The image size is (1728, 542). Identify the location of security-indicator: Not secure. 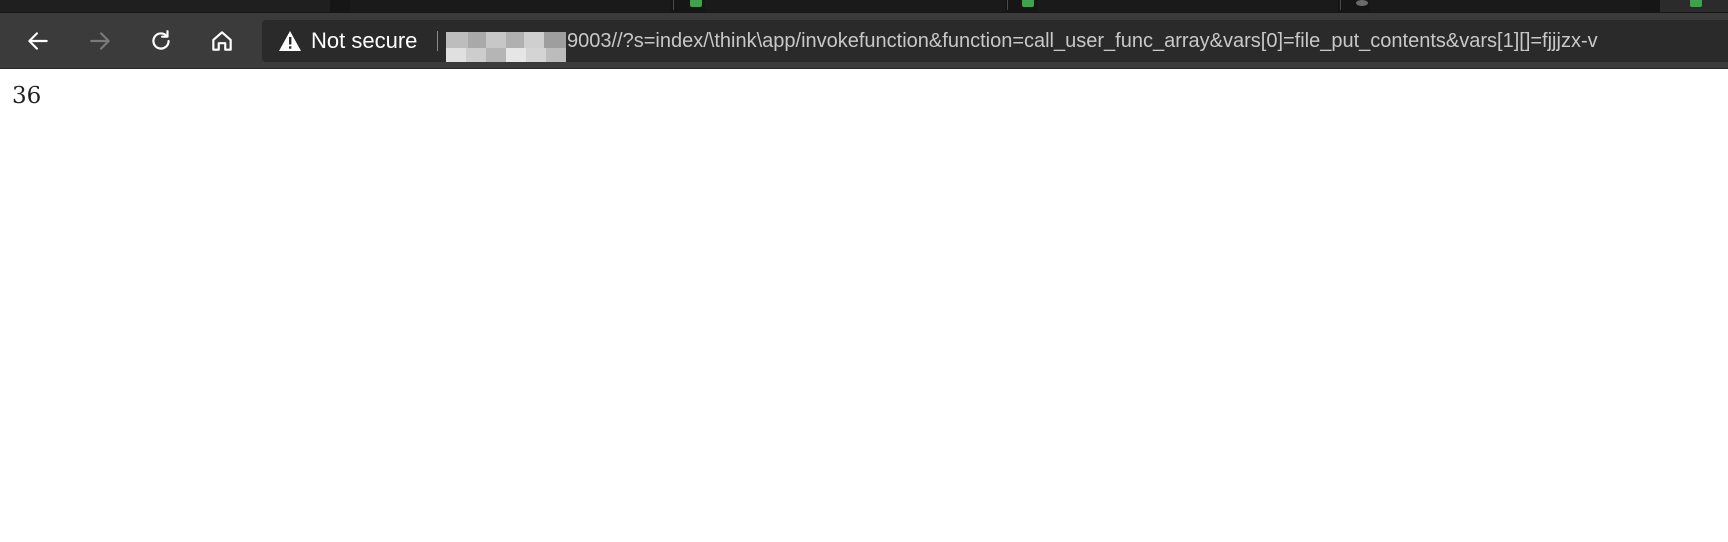
(347, 41).